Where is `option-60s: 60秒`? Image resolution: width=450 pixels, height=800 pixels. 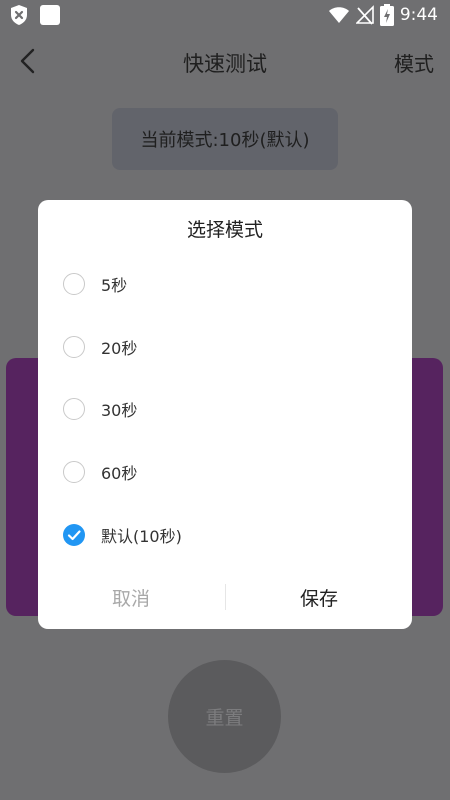 option-60s: 60秒 is located at coordinates (225, 472).